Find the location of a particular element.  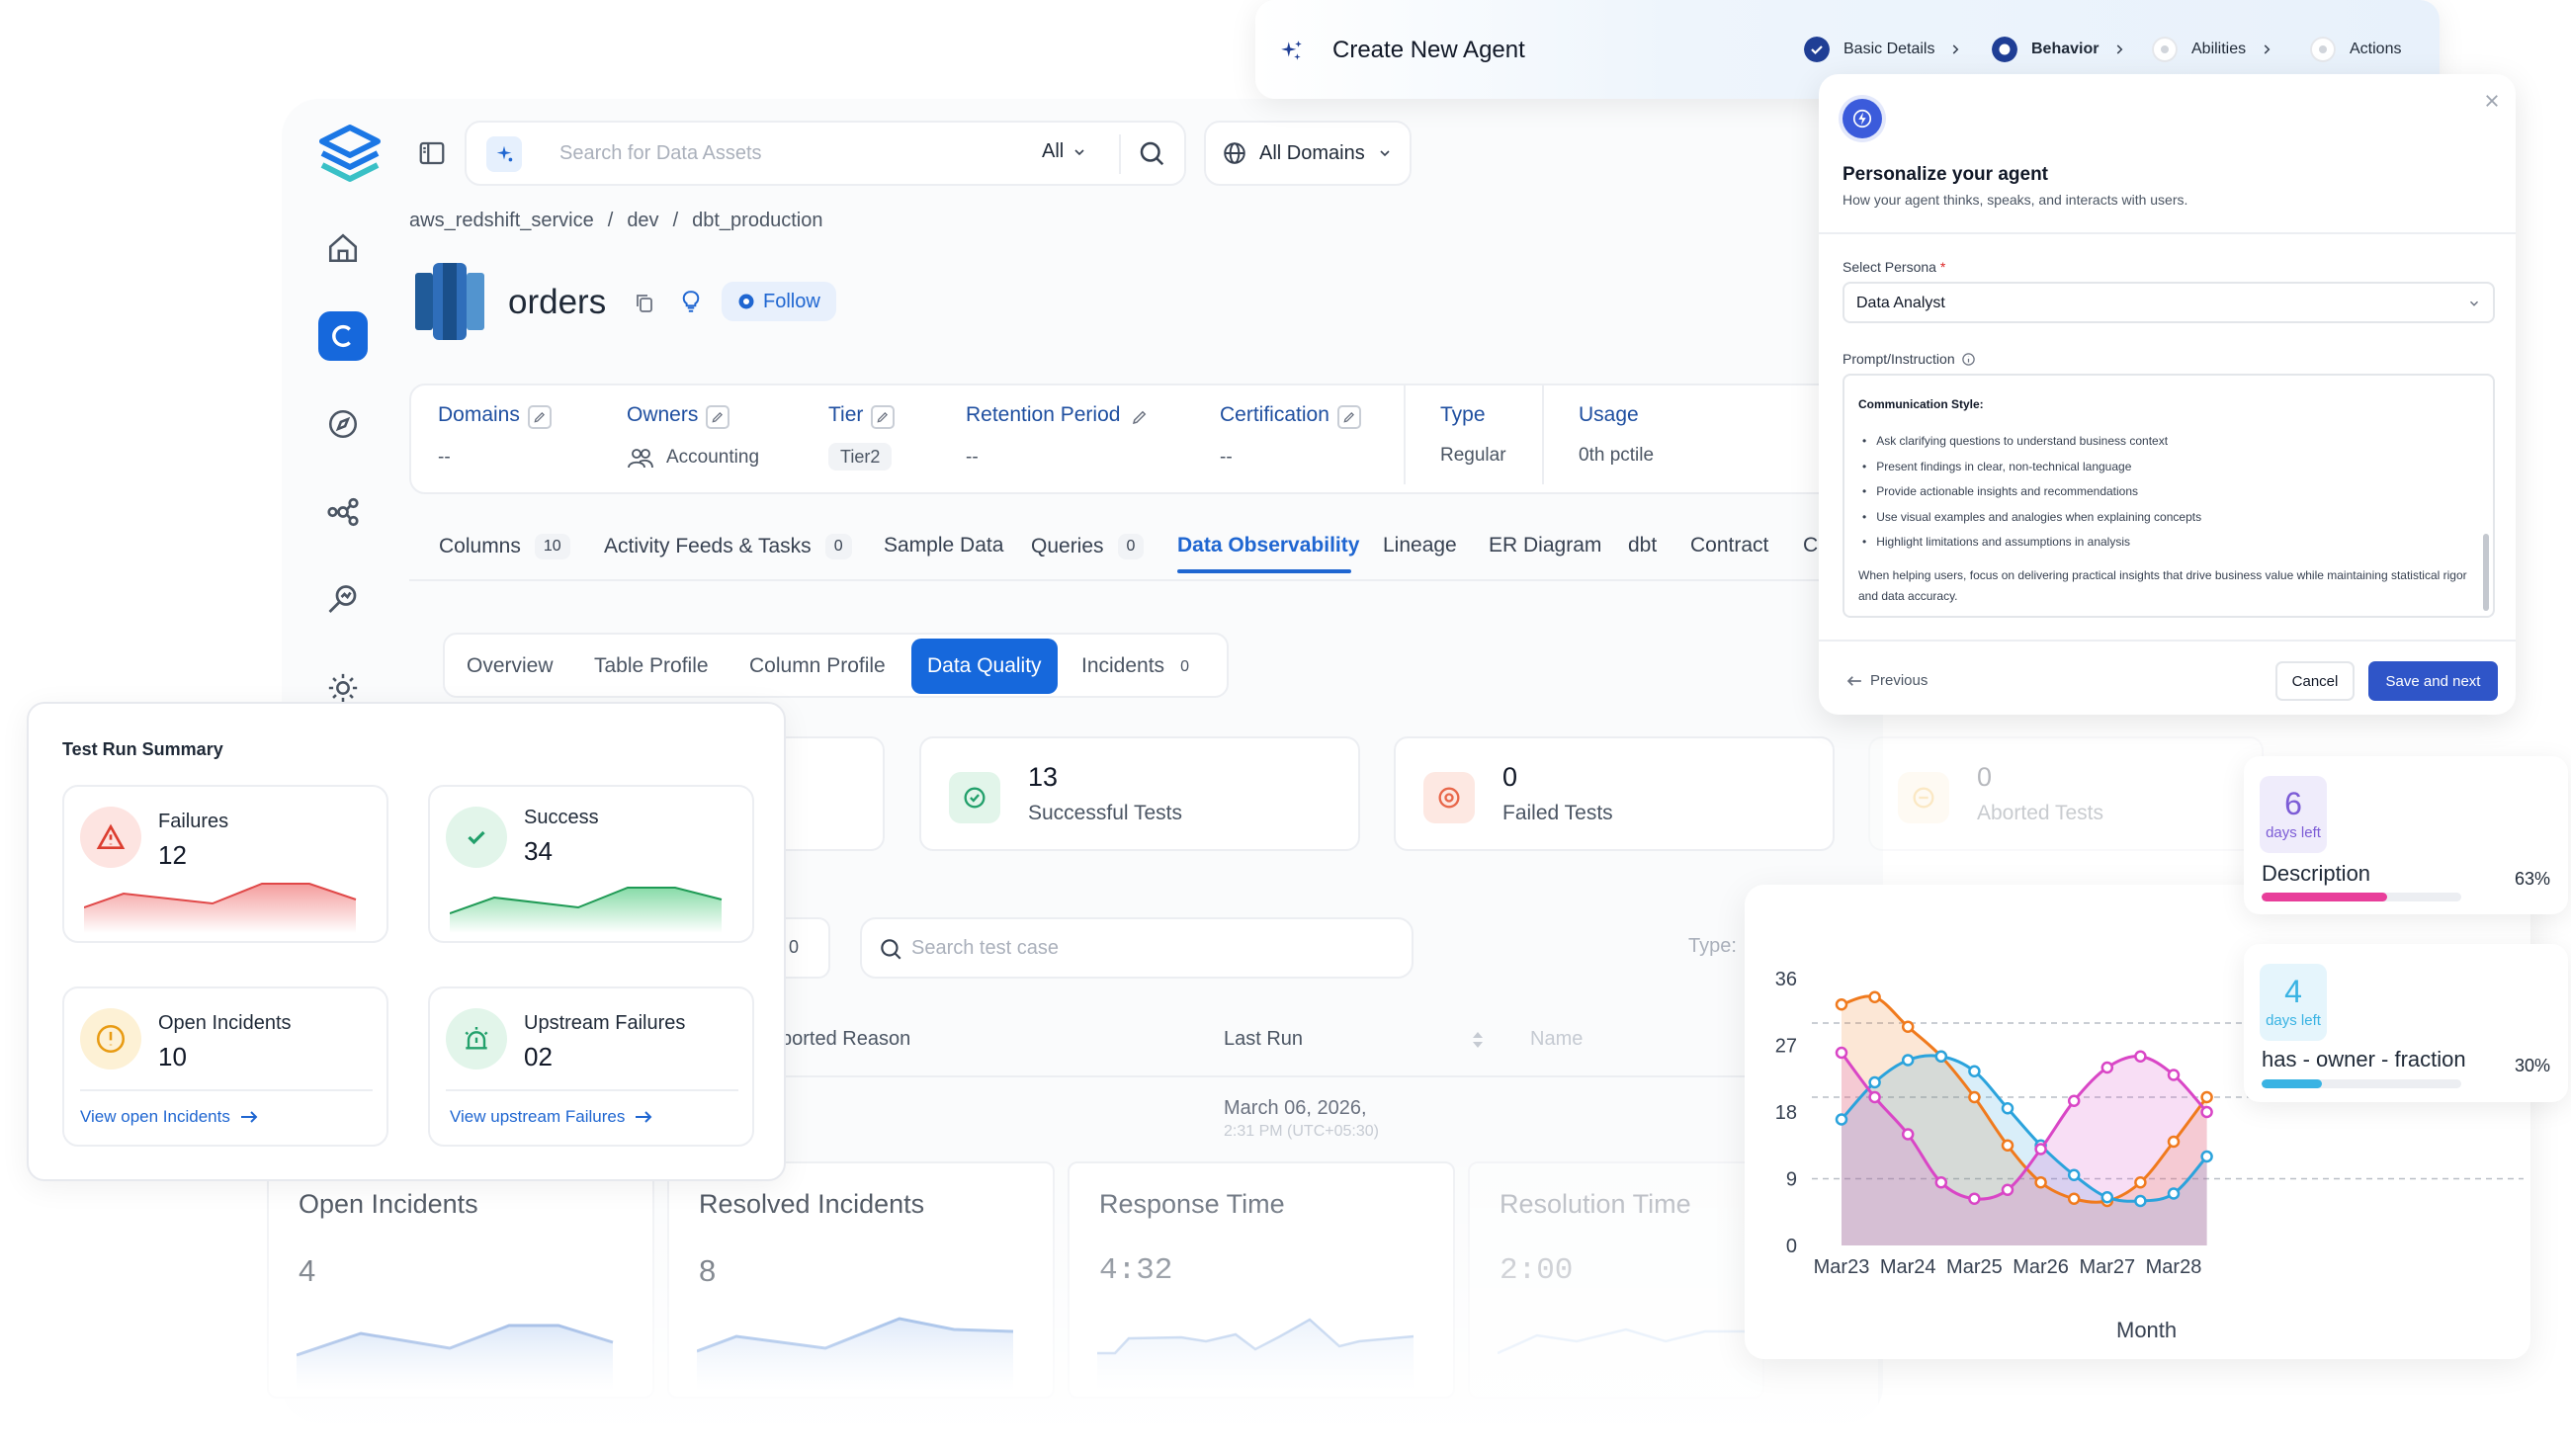

subtab-column-profile: Column Profile is located at coordinates (817, 666).